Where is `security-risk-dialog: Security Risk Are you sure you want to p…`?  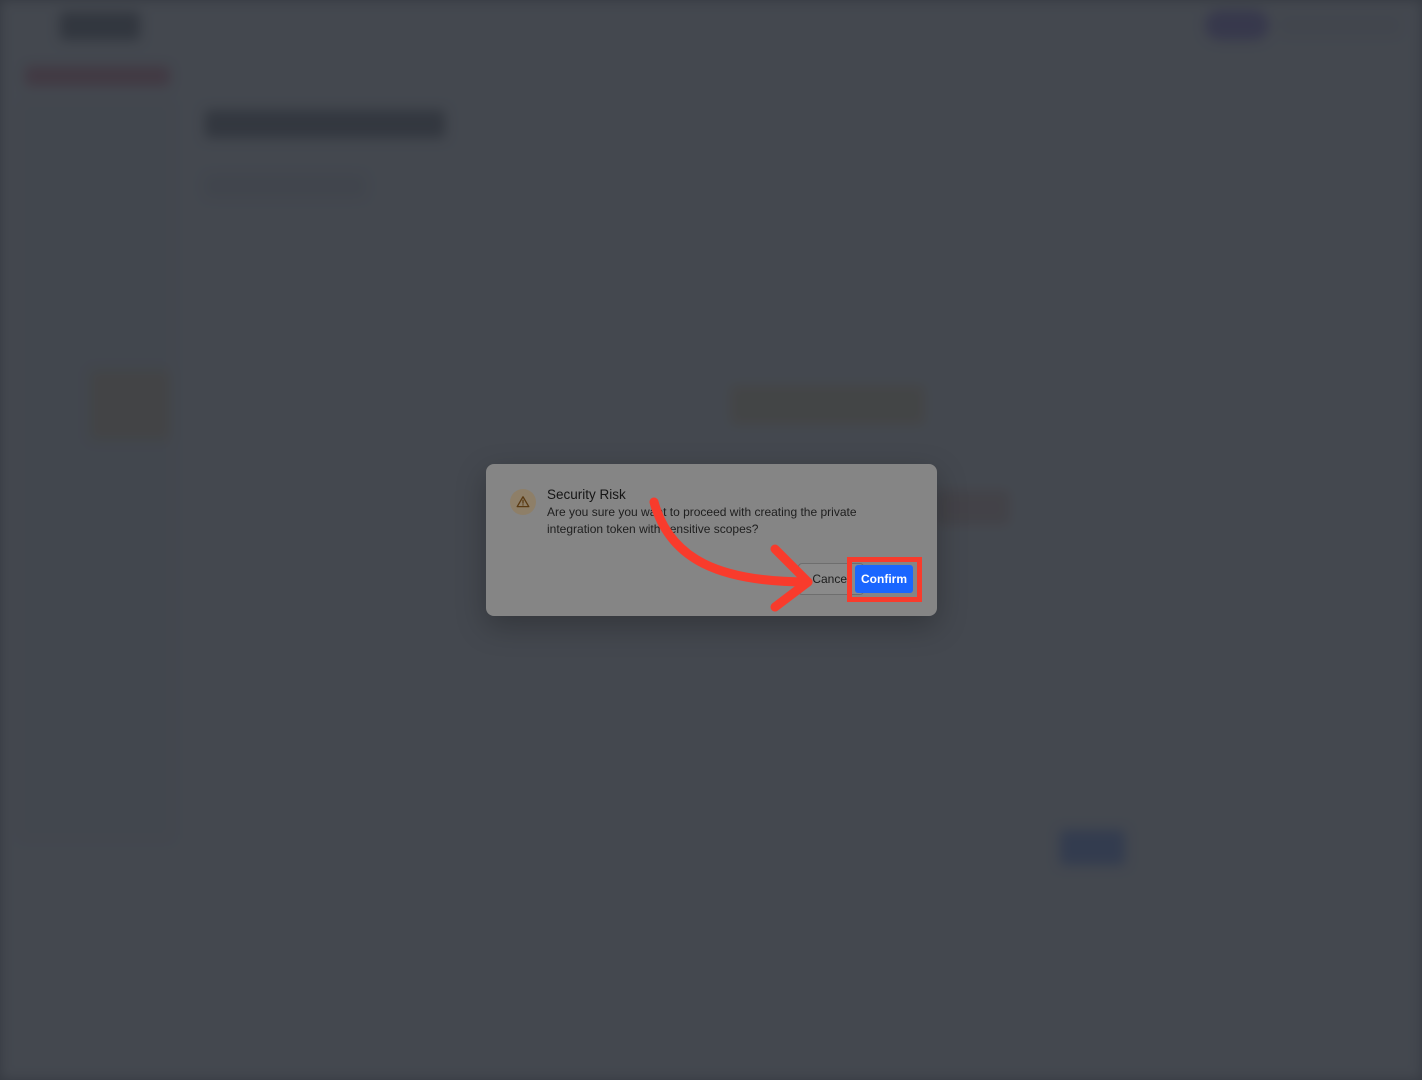 security-risk-dialog: Security Risk Are you sure you want to p… is located at coordinates (711, 540).